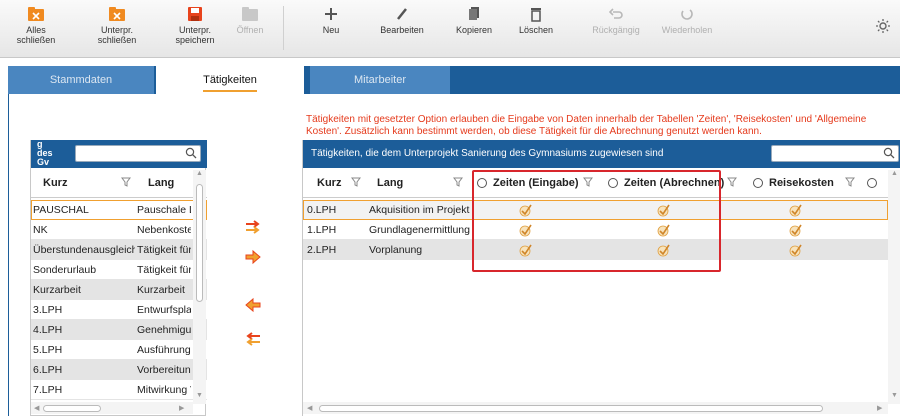  What do you see at coordinates (117, 35) in the screenshot?
I see `close-subproject-label: Unterpr. schließen` at bounding box center [117, 35].